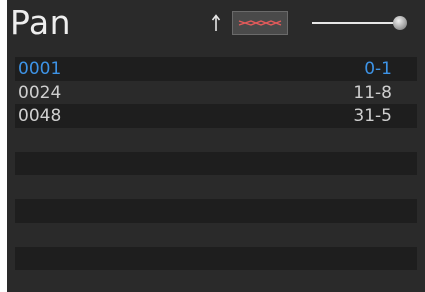 The width and height of the screenshot is (425, 292). What do you see at coordinates (40, 92) in the screenshot?
I see `list-item-id: 0024` at bounding box center [40, 92].